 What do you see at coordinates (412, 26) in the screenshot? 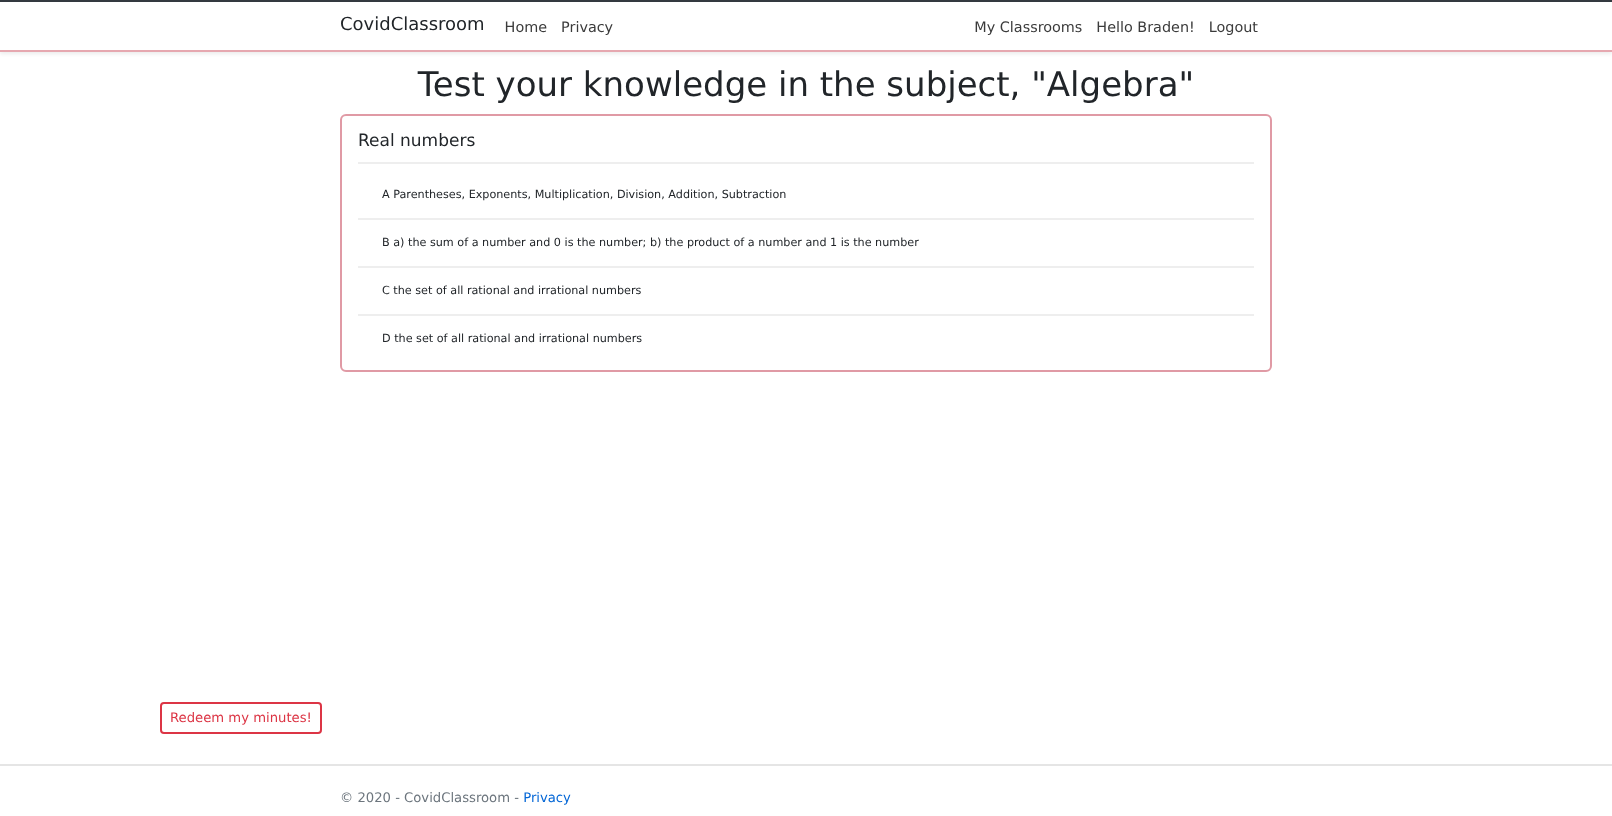
I see `brand-link: CovidClassroom` at bounding box center [412, 26].